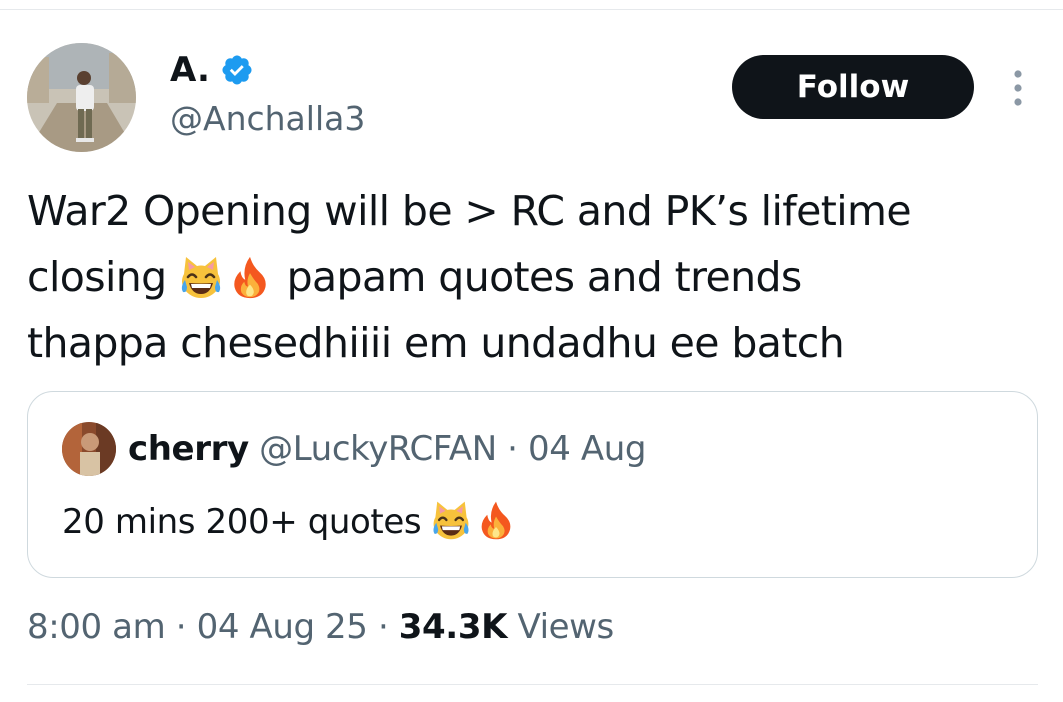 The image size is (1063, 702). Describe the element at coordinates (587, 449) in the screenshot. I see `quoted-tweet-date: 04 Aug` at that location.